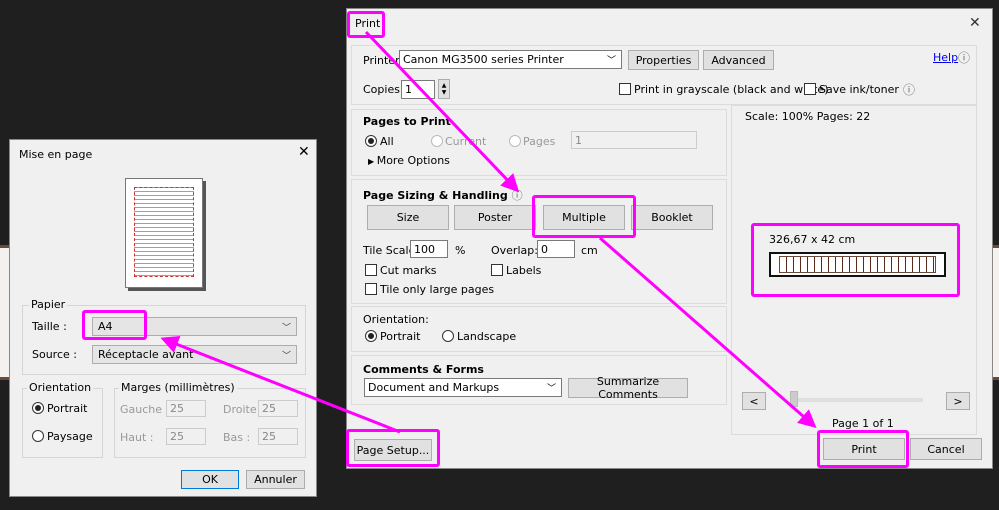 The height and width of the screenshot is (510, 999). Describe the element at coordinates (625, 89) in the screenshot. I see `grayscale-checkbox` at that location.